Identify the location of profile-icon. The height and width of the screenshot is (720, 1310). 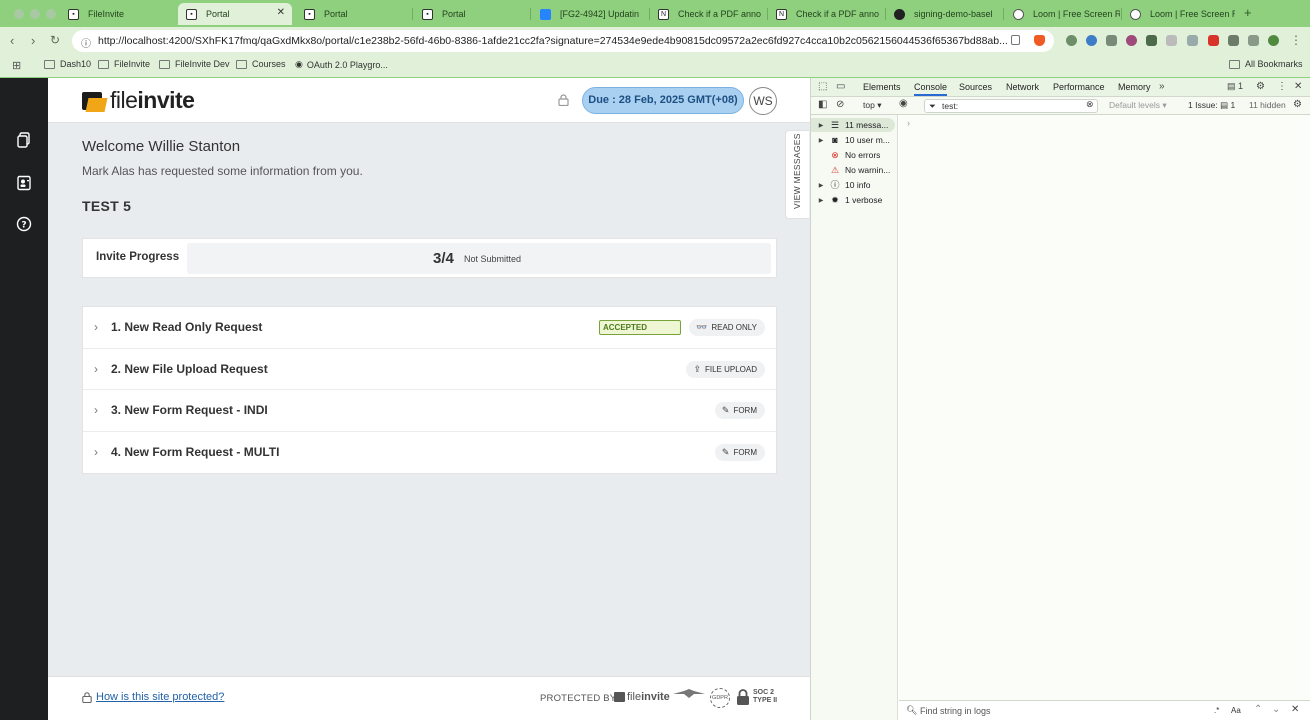
(1273, 40).